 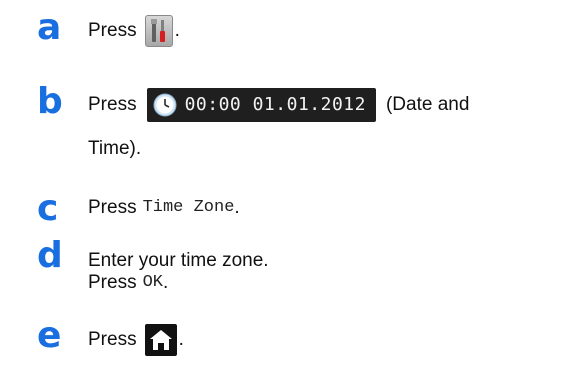 What do you see at coordinates (48, 208) in the screenshot?
I see `step-letter-c: c` at bounding box center [48, 208].